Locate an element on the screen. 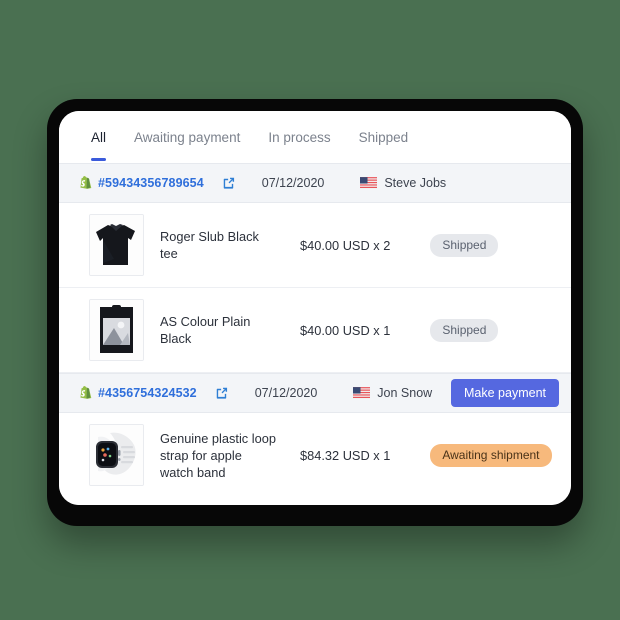 This screenshot has width=620, height=620. order-status-tabs: All Awaiting payment In process Shipped is located at coordinates (315, 137).